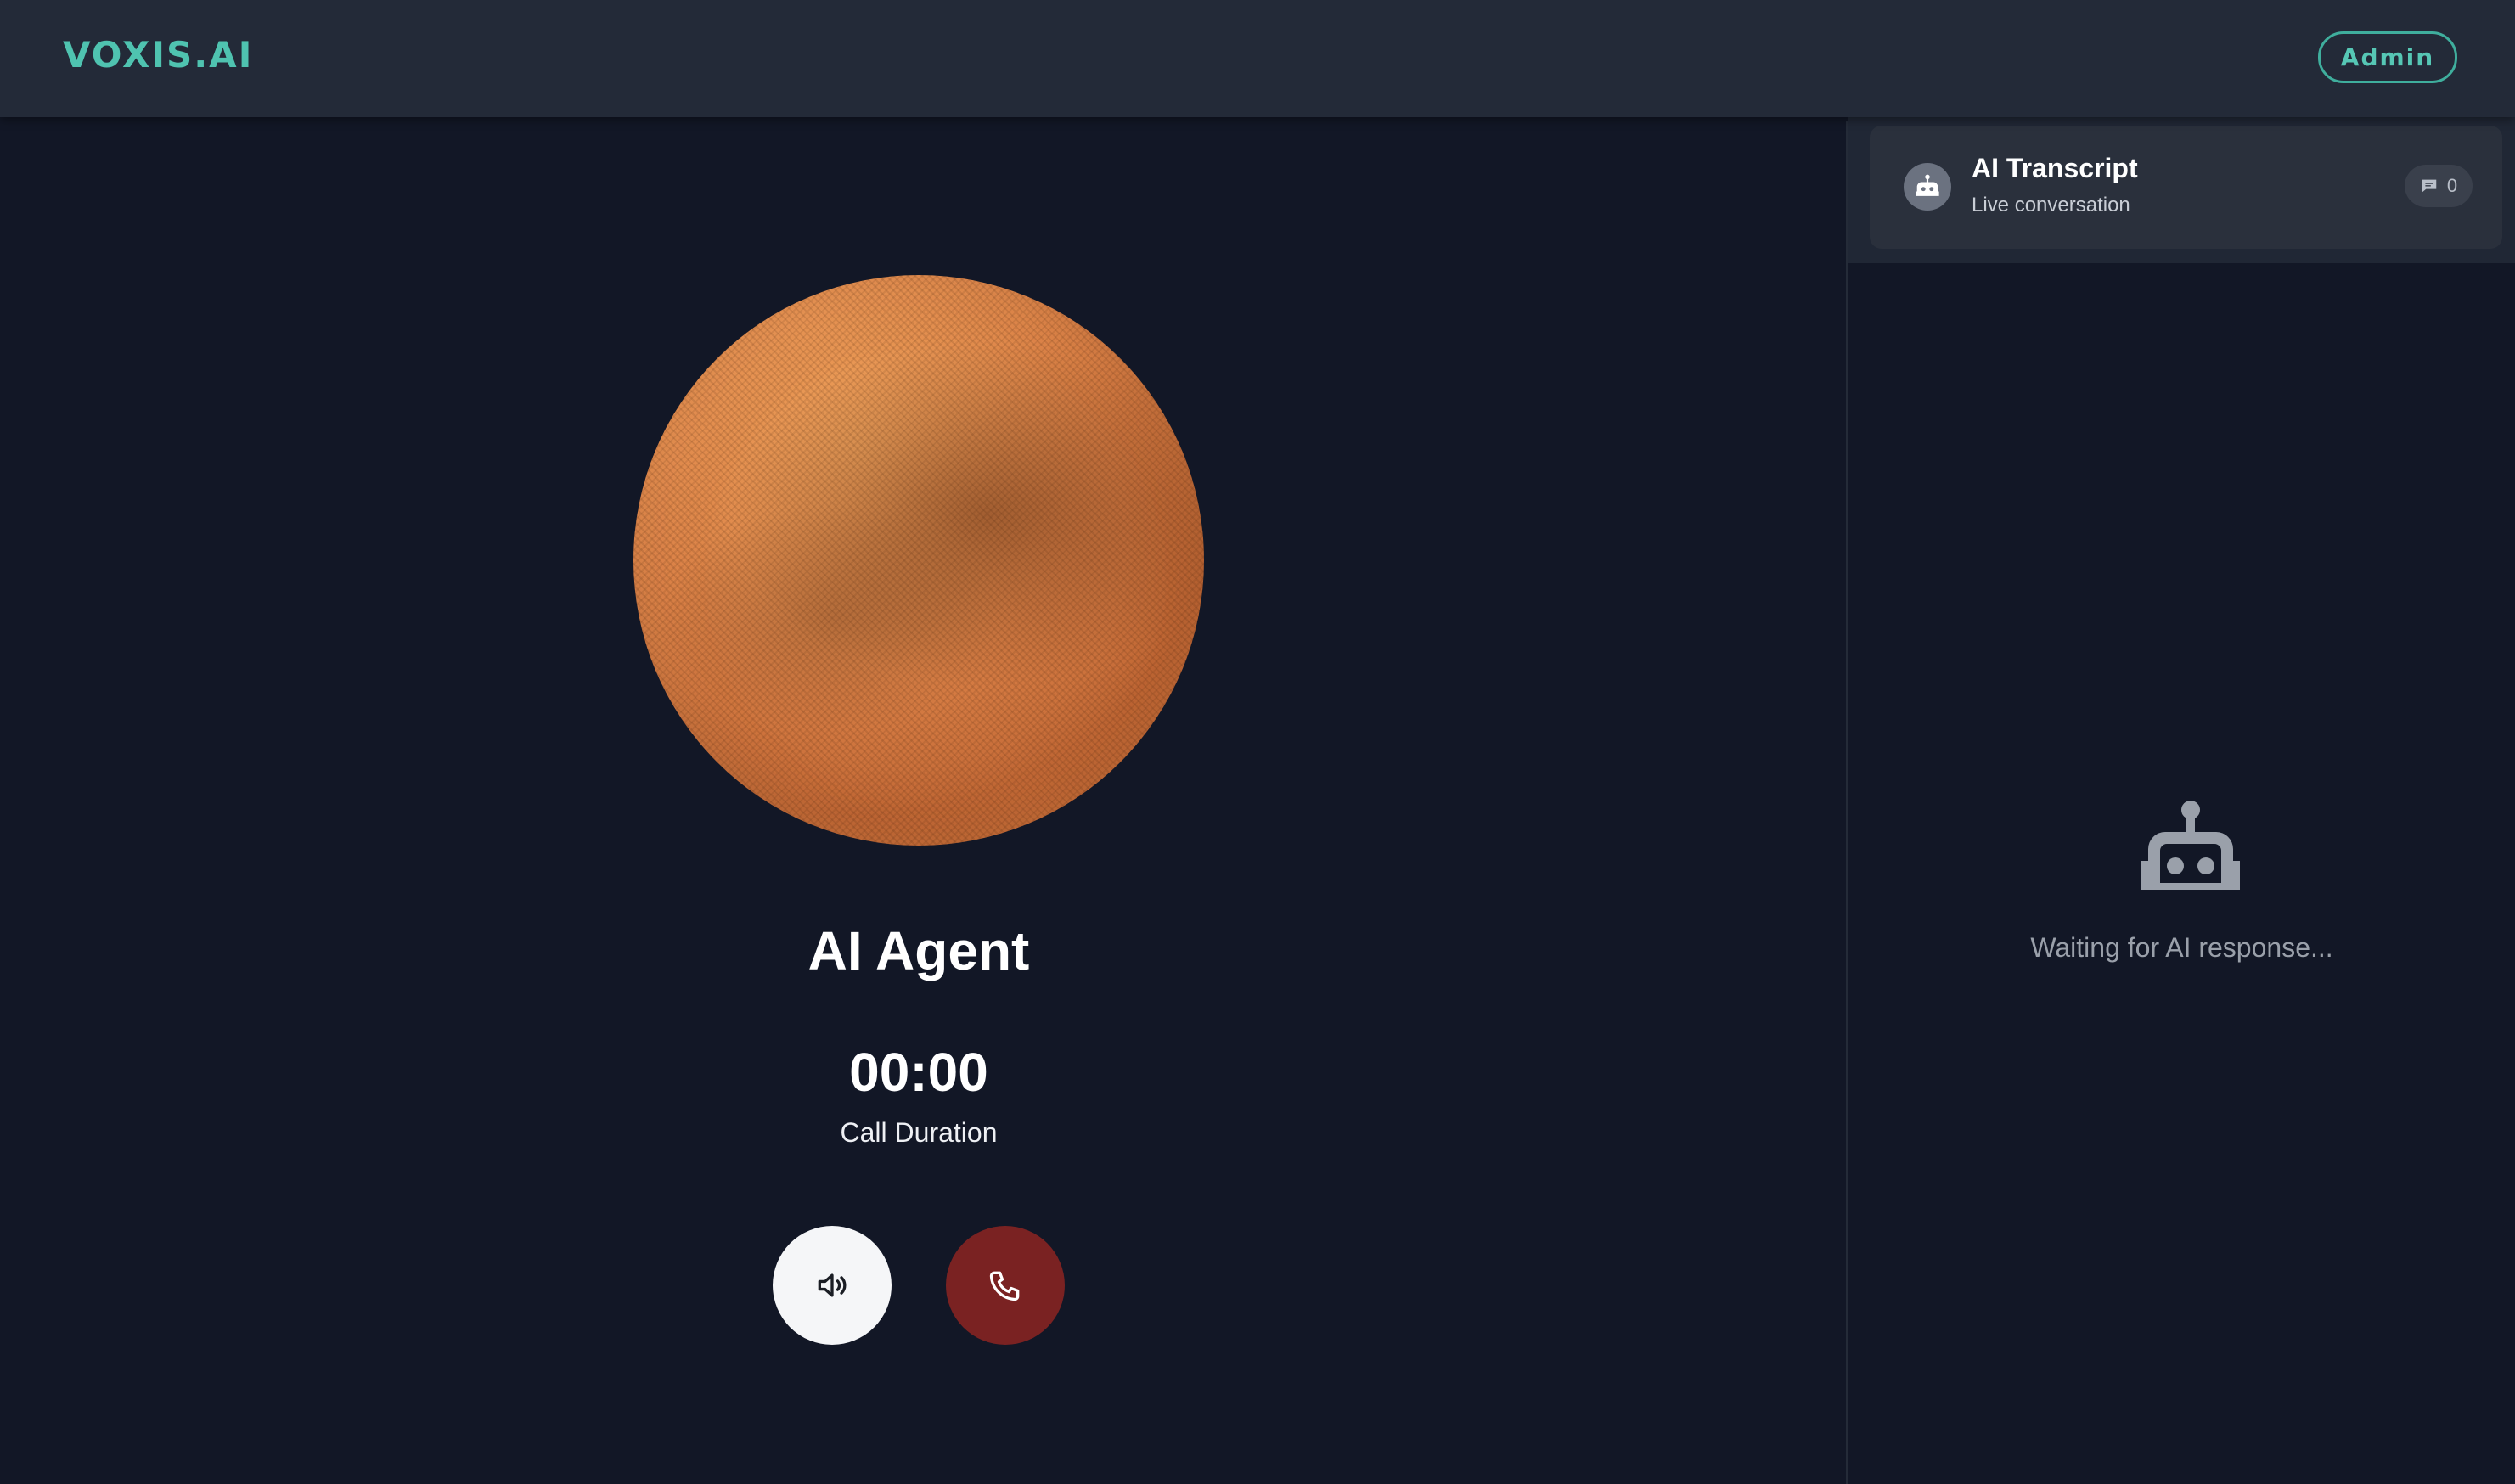 The width and height of the screenshot is (2515, 1484). What do you see at coordinates (1257, 59) in the screenshot?
I see `top-header: VOXIS.AI Admin` at bounding box center [1257, 59].